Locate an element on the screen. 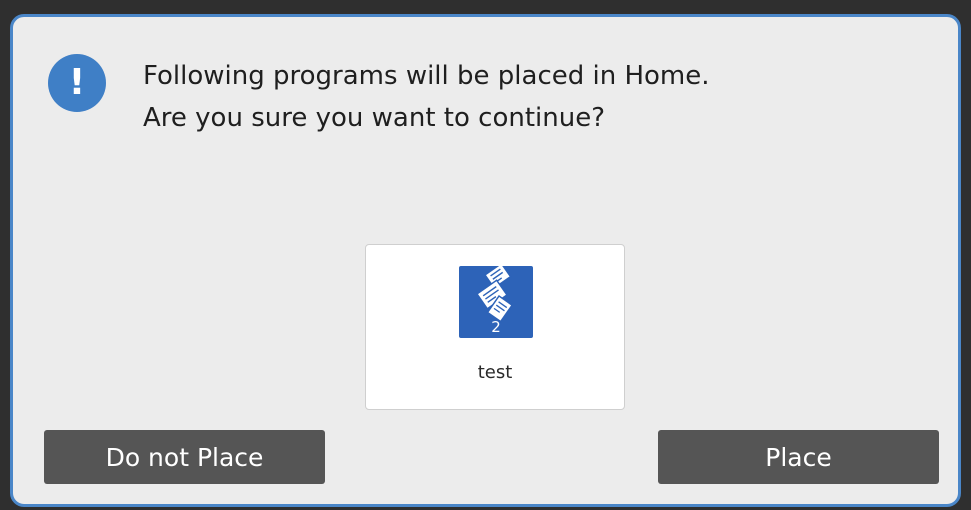 This screenshot has width=971, height=510. program-card: 2 test is located at coordinates (495, 327).